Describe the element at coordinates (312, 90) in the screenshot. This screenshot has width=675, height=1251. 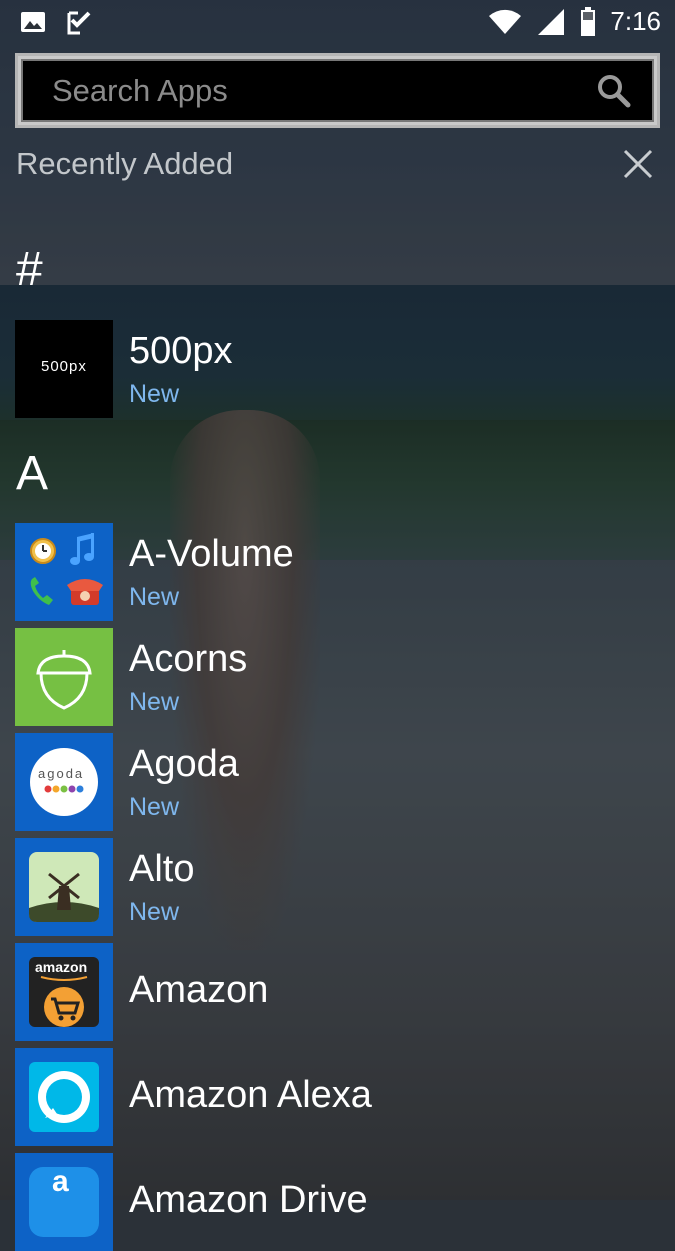
I see `search-input` at that location.